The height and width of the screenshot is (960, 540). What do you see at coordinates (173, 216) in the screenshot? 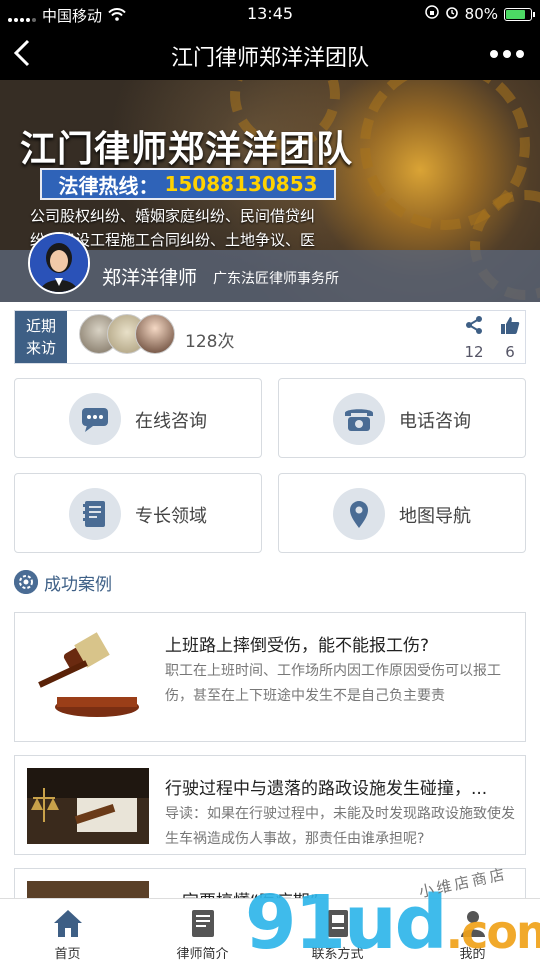
I see `business-line: 公司股权纠纷、婚姻家庭纠纷、民间借贷纠` at bounding box center [173, 216].